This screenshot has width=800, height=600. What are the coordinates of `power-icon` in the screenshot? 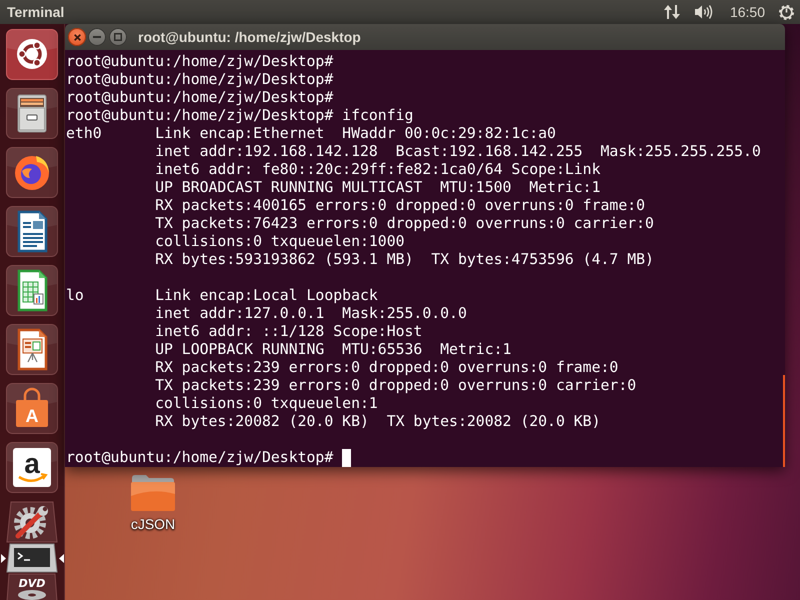 It's located at (786, 12).